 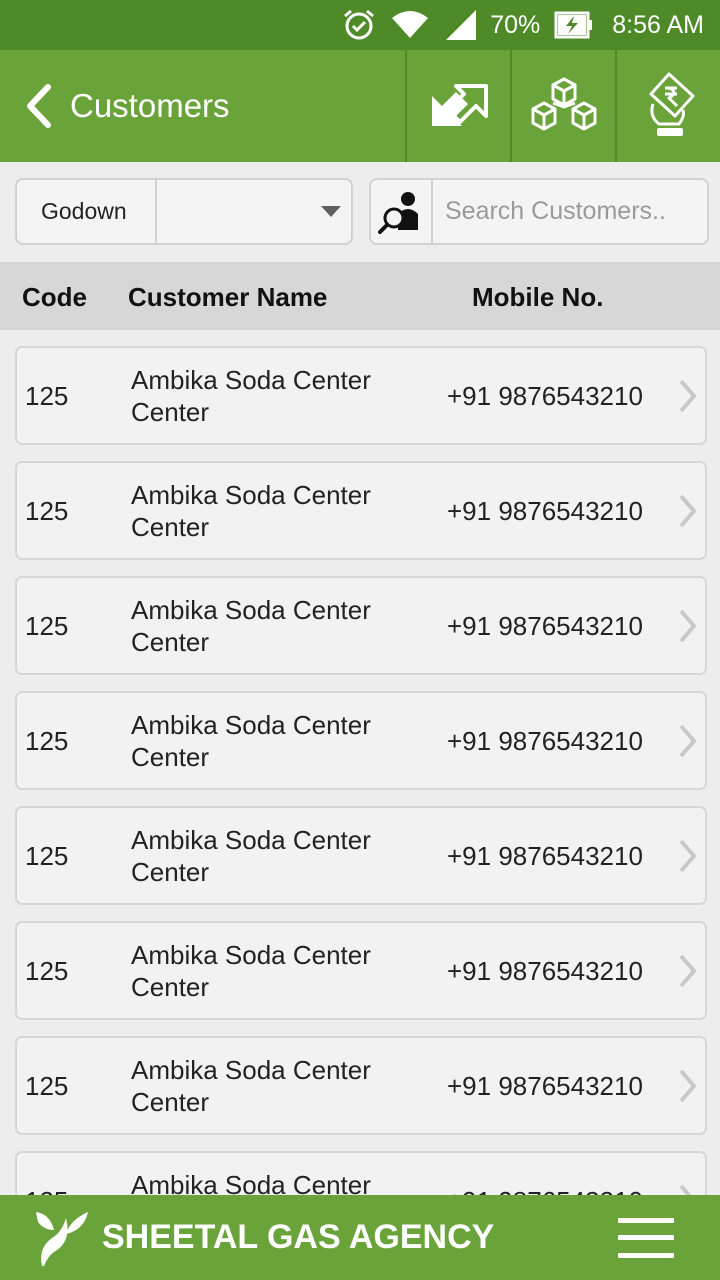 What do you see at coordinates (538, 297) in the screenshot?
I see `column-header-mobile: Mobile No.` at bounding box center [538, 297].